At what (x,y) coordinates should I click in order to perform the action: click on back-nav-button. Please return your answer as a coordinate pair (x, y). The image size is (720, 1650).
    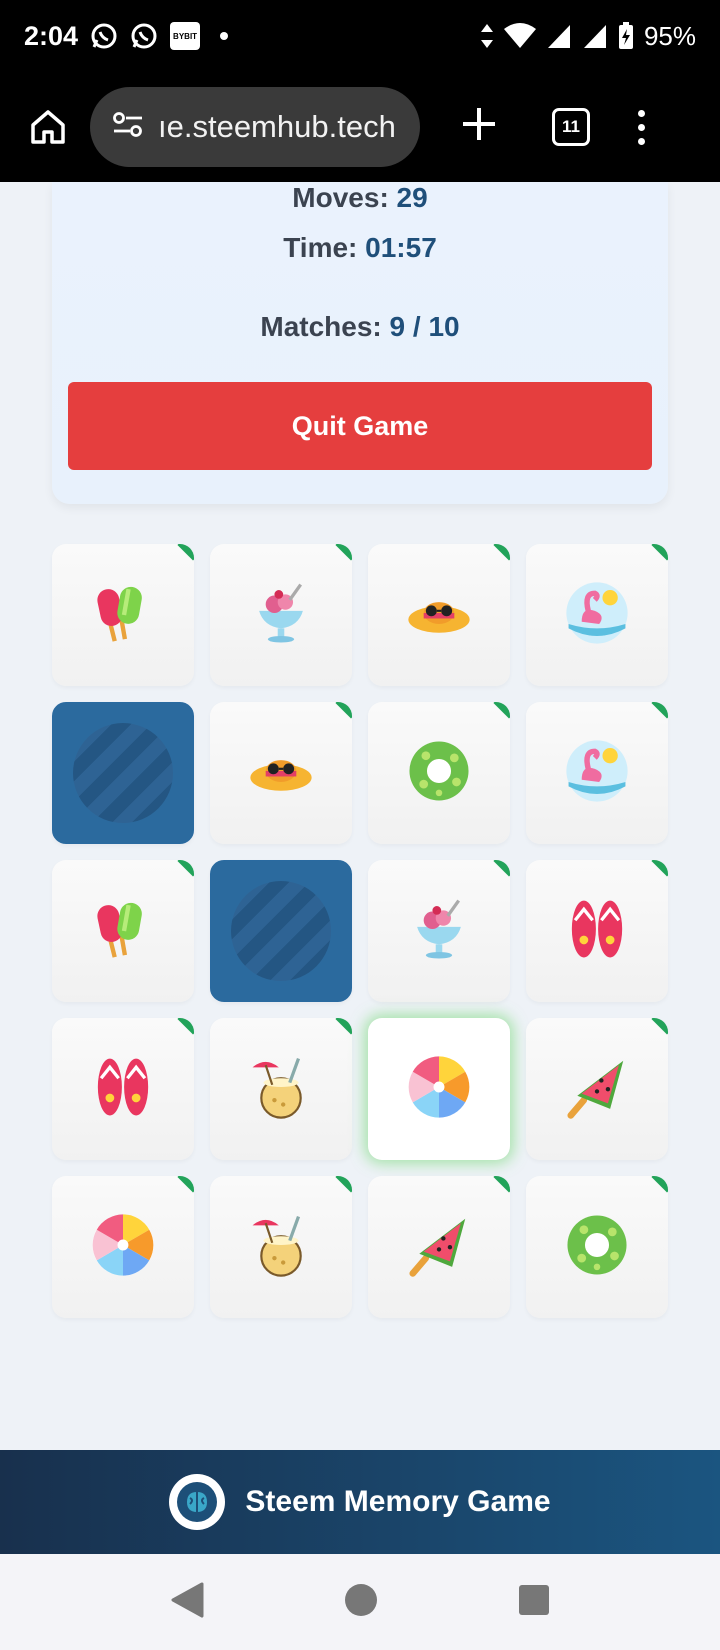
    Looking at the image, I should click on (187, 1602).